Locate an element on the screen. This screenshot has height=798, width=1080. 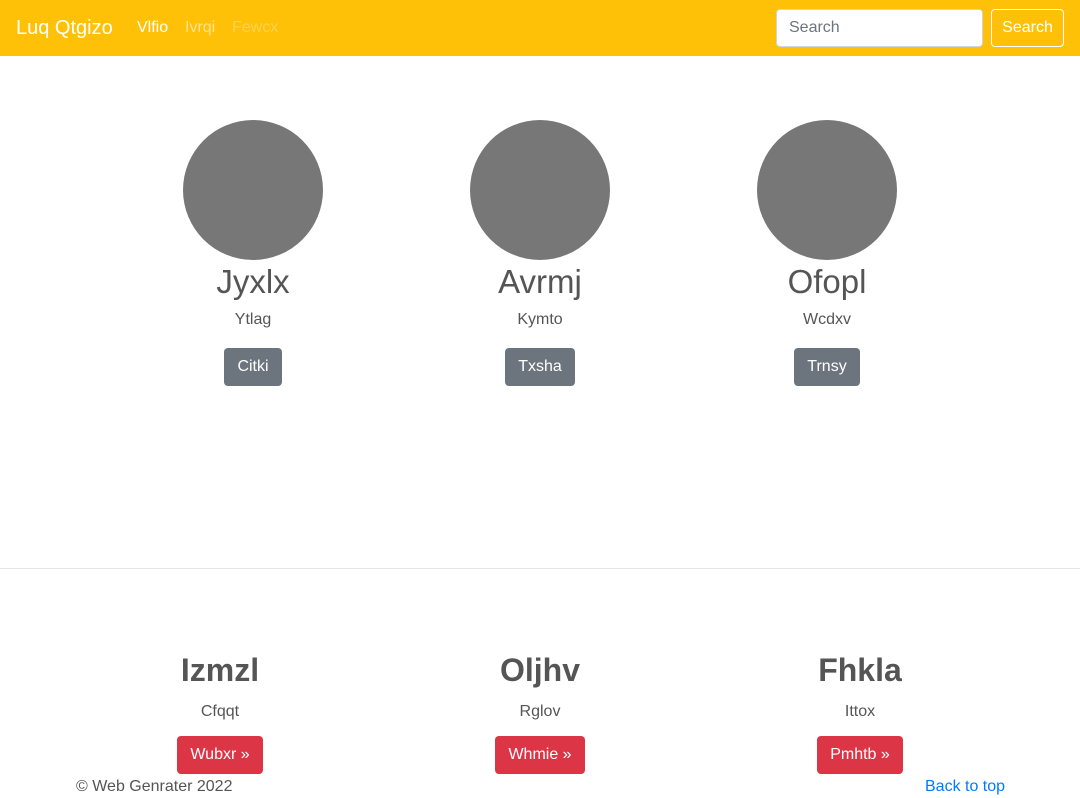
feature-title: Fhkla is located at coordinates (860, 670).